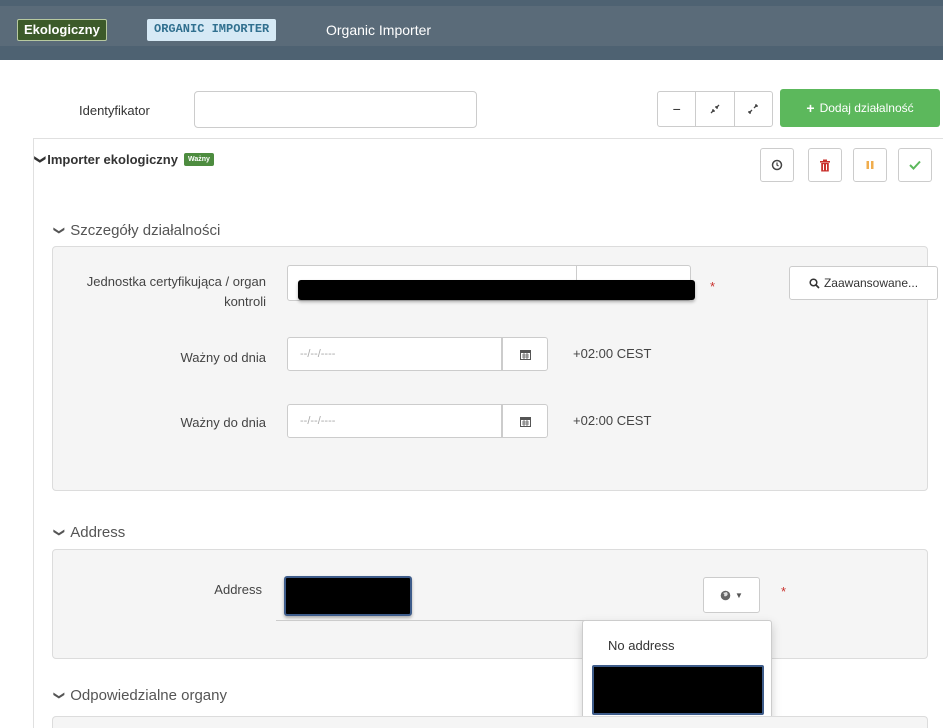 The width and height of the screenshot is (943, 728). I want to click on authorities-section-header: ❯ Odpowiedzialne organy, so click(140, 695).